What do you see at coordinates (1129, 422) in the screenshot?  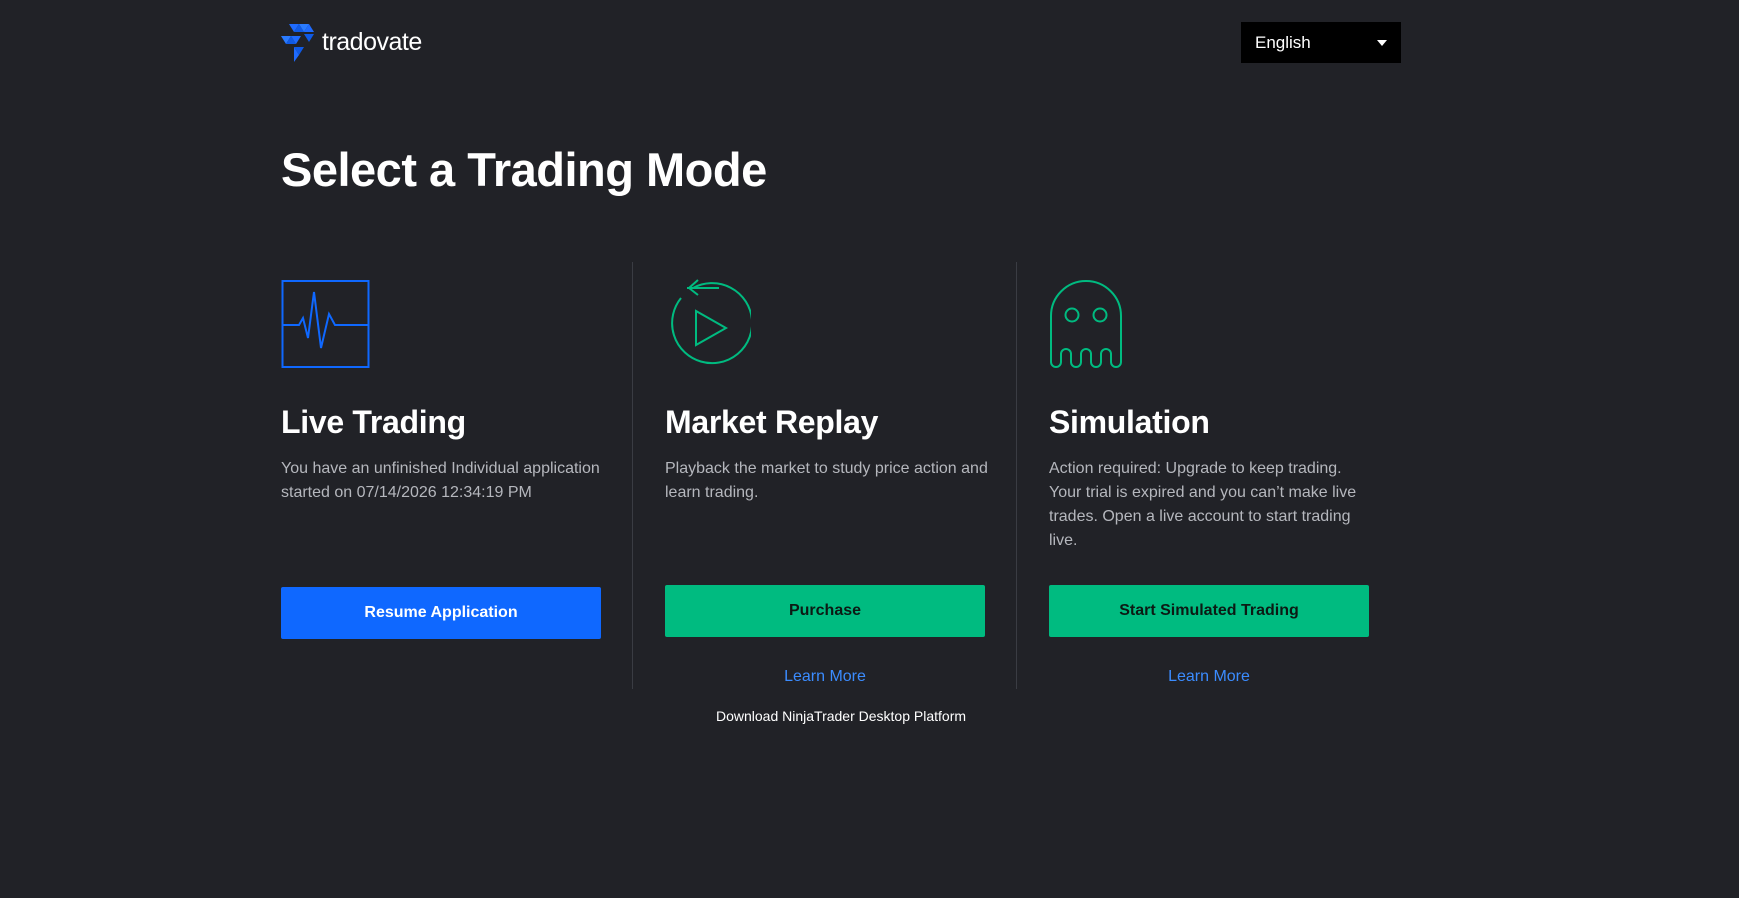 I see `card-title: Simulation` at bounding box center [1129, 422].